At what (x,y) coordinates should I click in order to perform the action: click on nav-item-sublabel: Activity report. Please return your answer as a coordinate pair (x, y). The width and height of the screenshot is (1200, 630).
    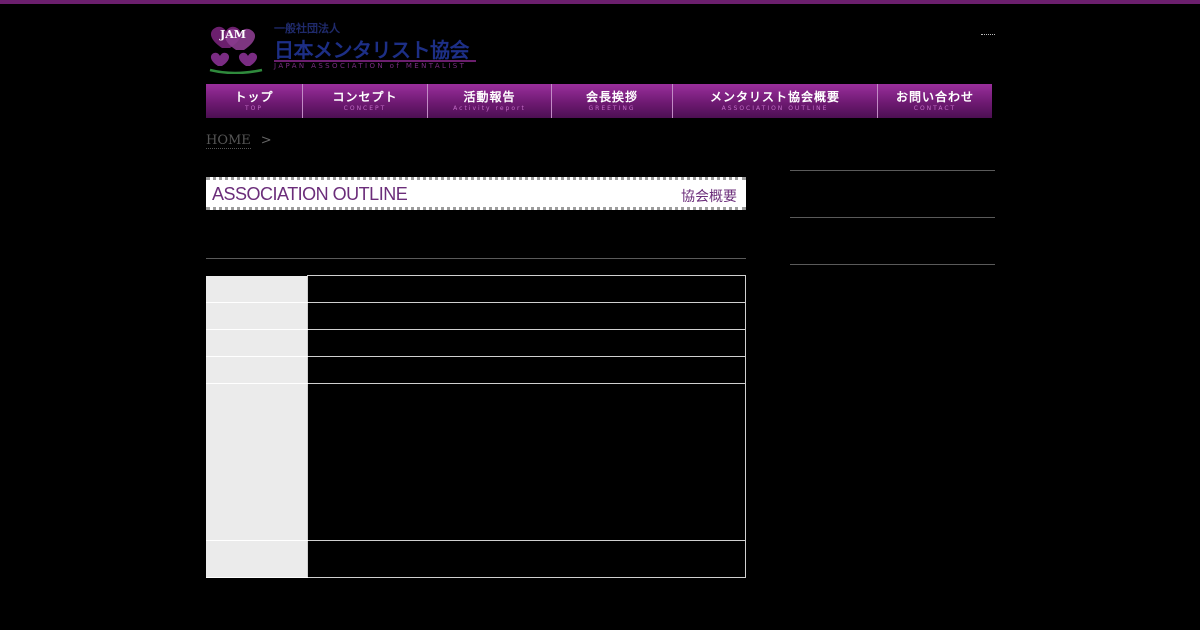
    Looking at the image, I should click on (489, 108).